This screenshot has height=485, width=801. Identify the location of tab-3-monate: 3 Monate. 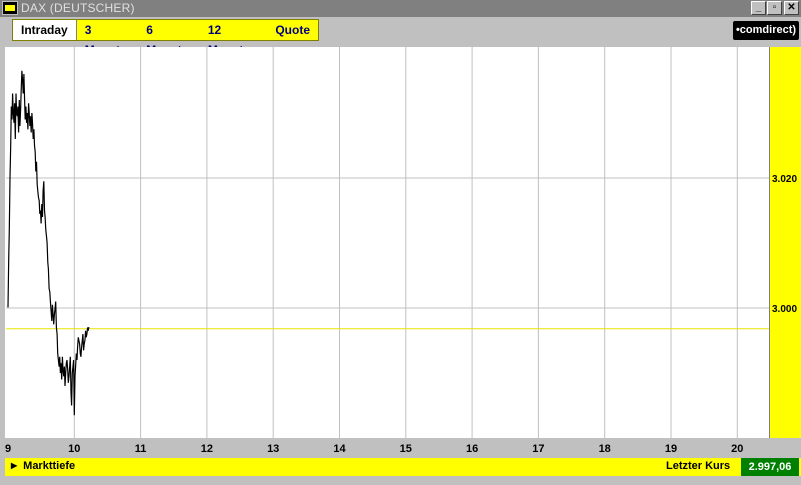
(108, 38).